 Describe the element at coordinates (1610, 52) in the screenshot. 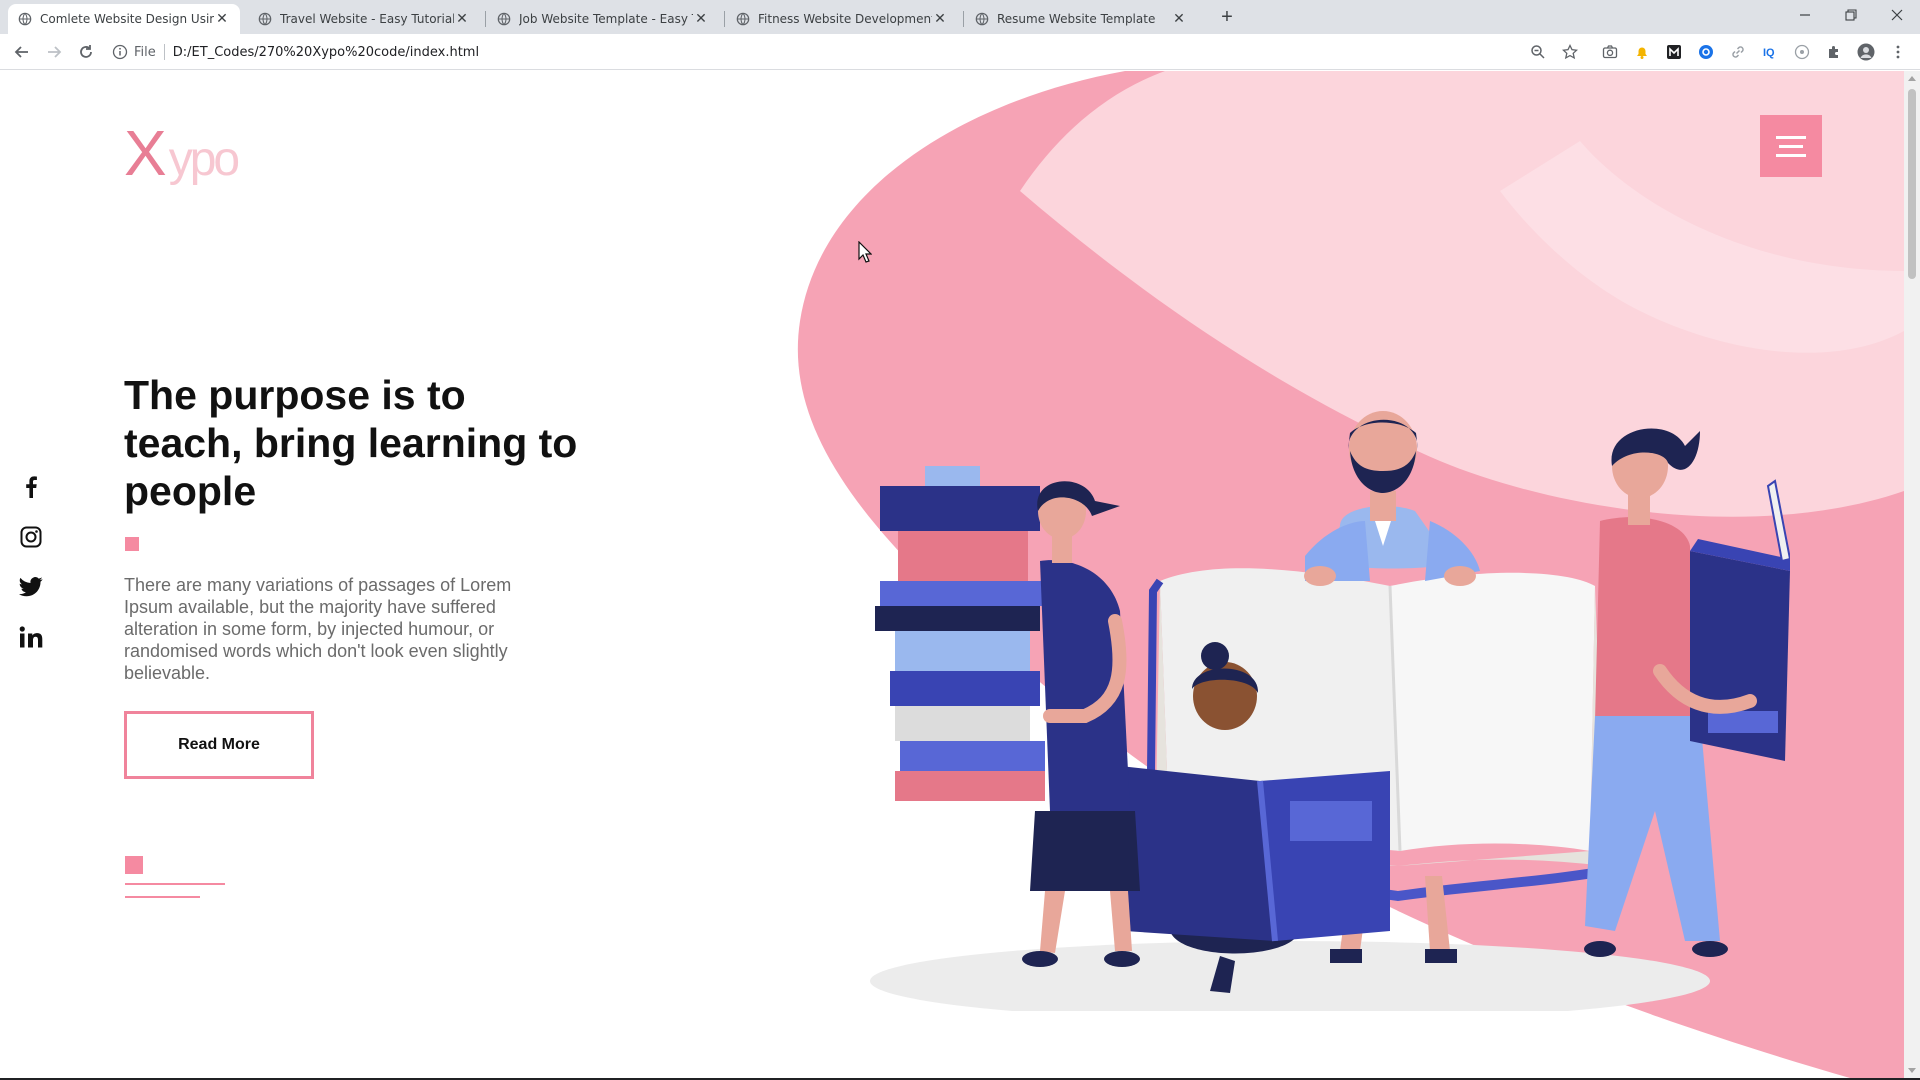

I see `camera-icon` at that location.